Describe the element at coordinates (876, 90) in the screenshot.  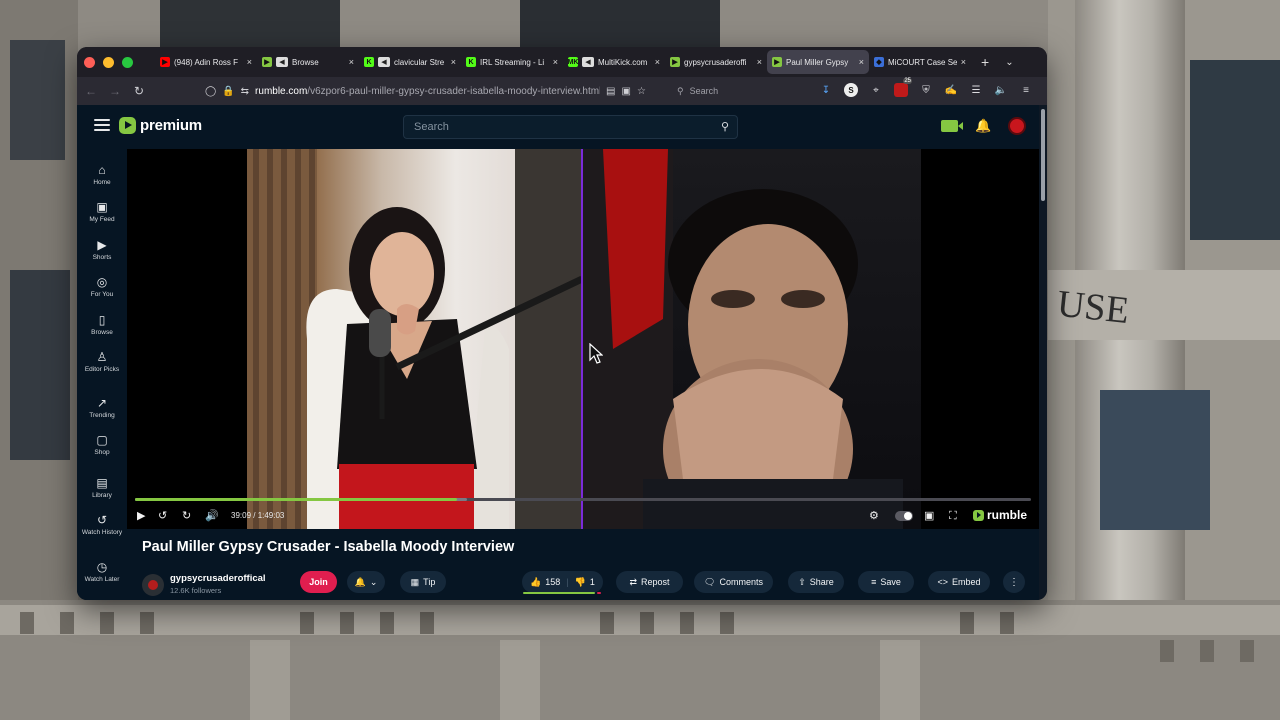
I see `crop-icon: ⌖` at that location.